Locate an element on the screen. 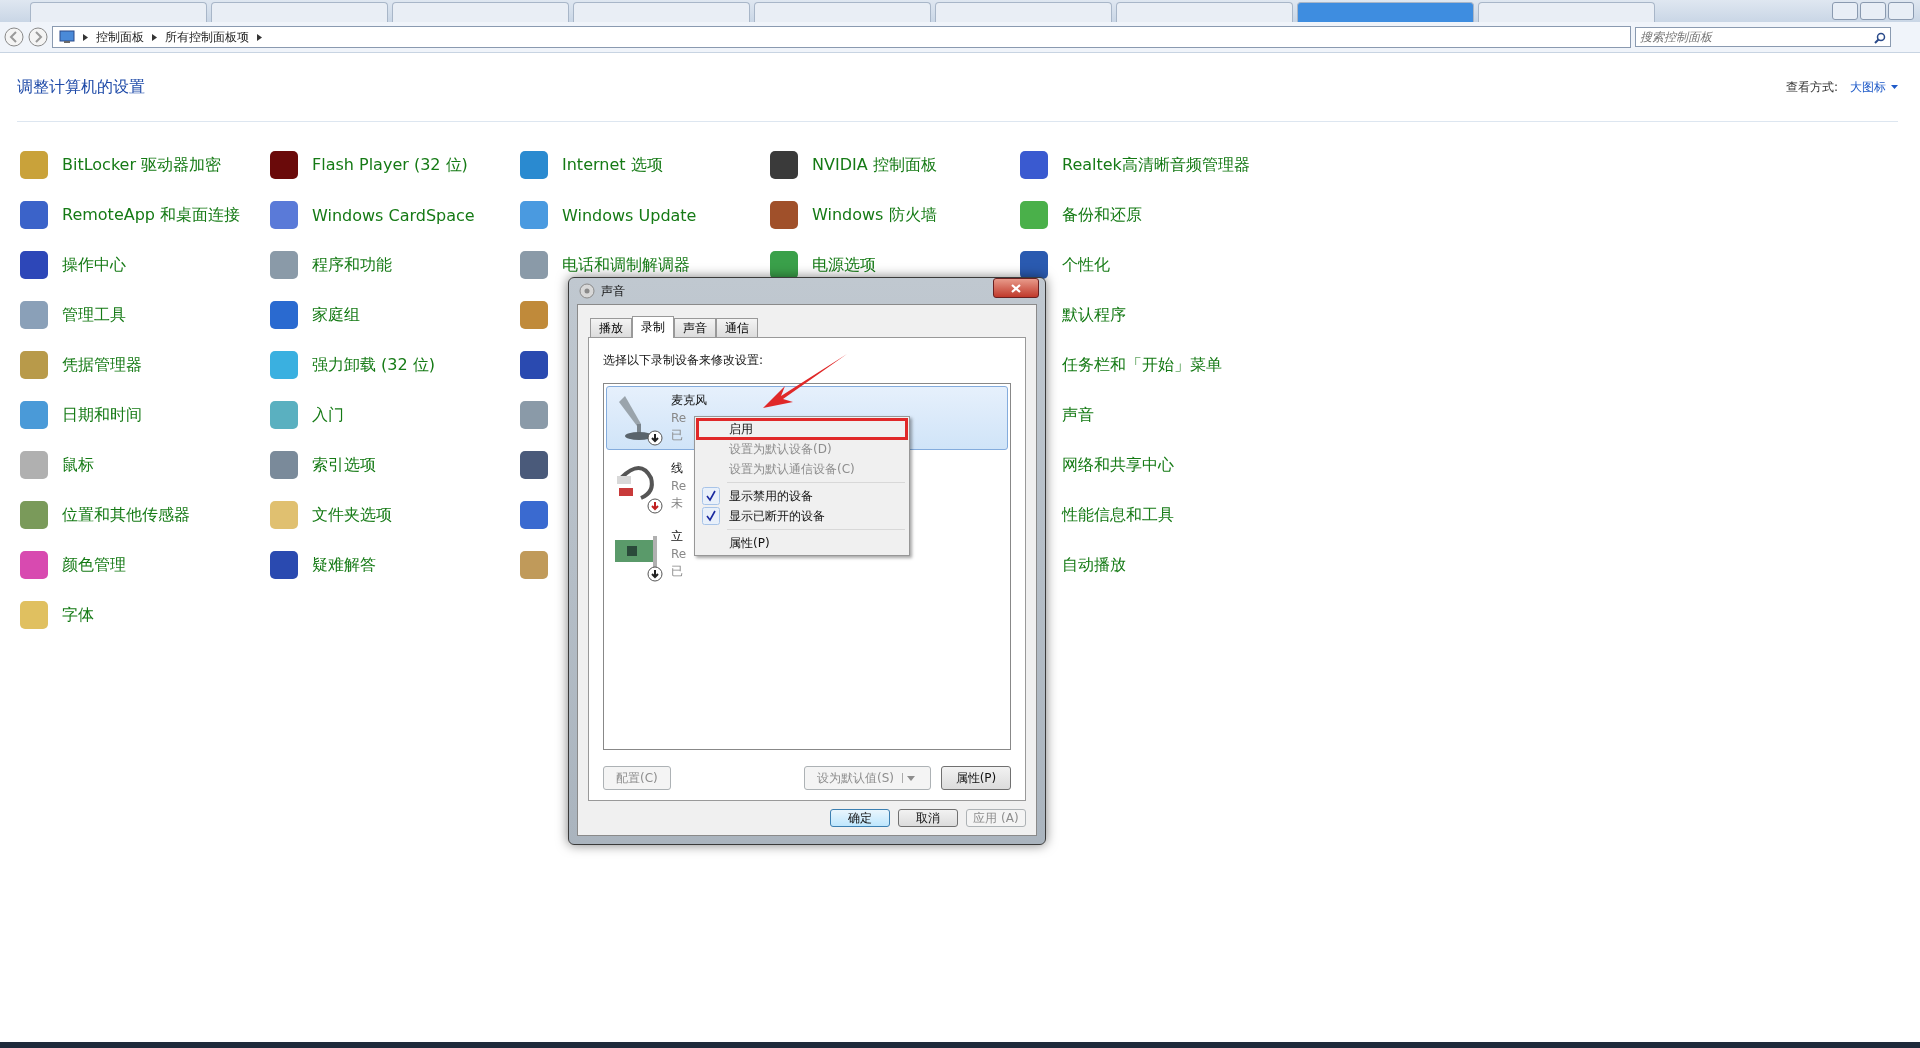 This screenshot has width=1920, height=1048. page-title: 调整计算机的设置 is located at coordinates (81, 87).